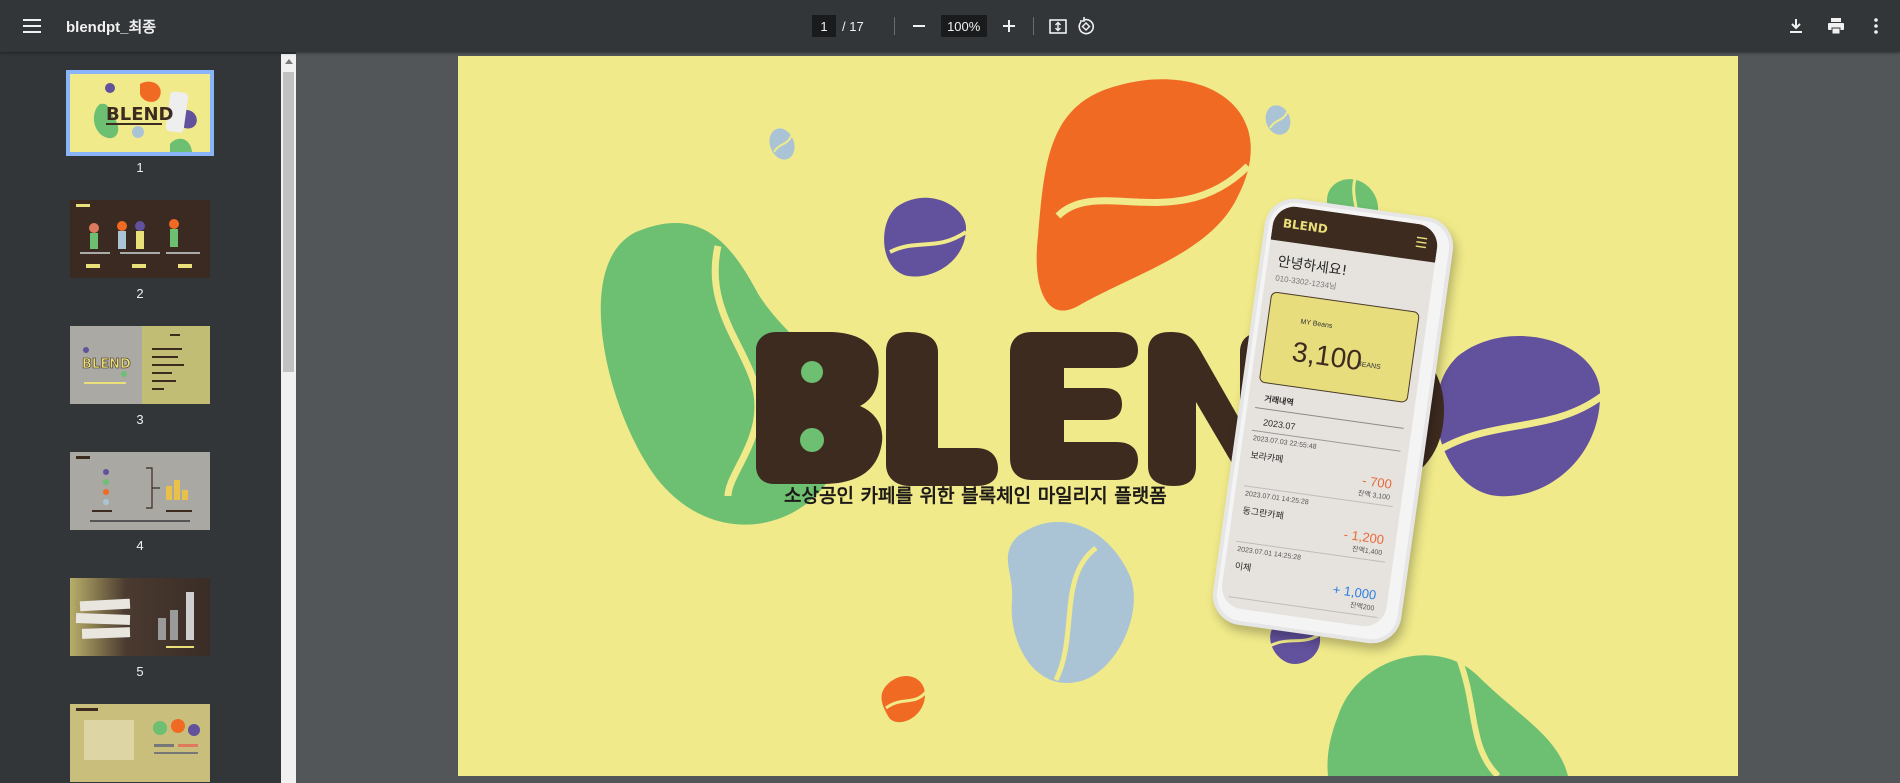 The width and height of the screenshot is (1900, 783). What do you see at coordinates (288, 61) in the screenshot?
I see `scroll-up-arrow-icon` at bounding box center [288, 61].